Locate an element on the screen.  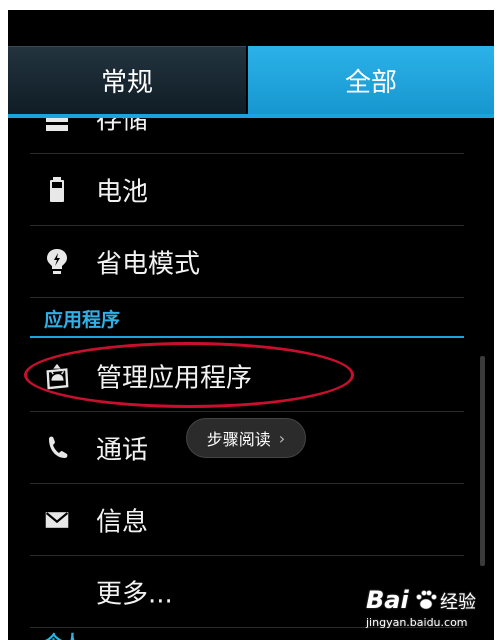
read-steps-label: 步骤阅读 is located at coordinates (238, 439).